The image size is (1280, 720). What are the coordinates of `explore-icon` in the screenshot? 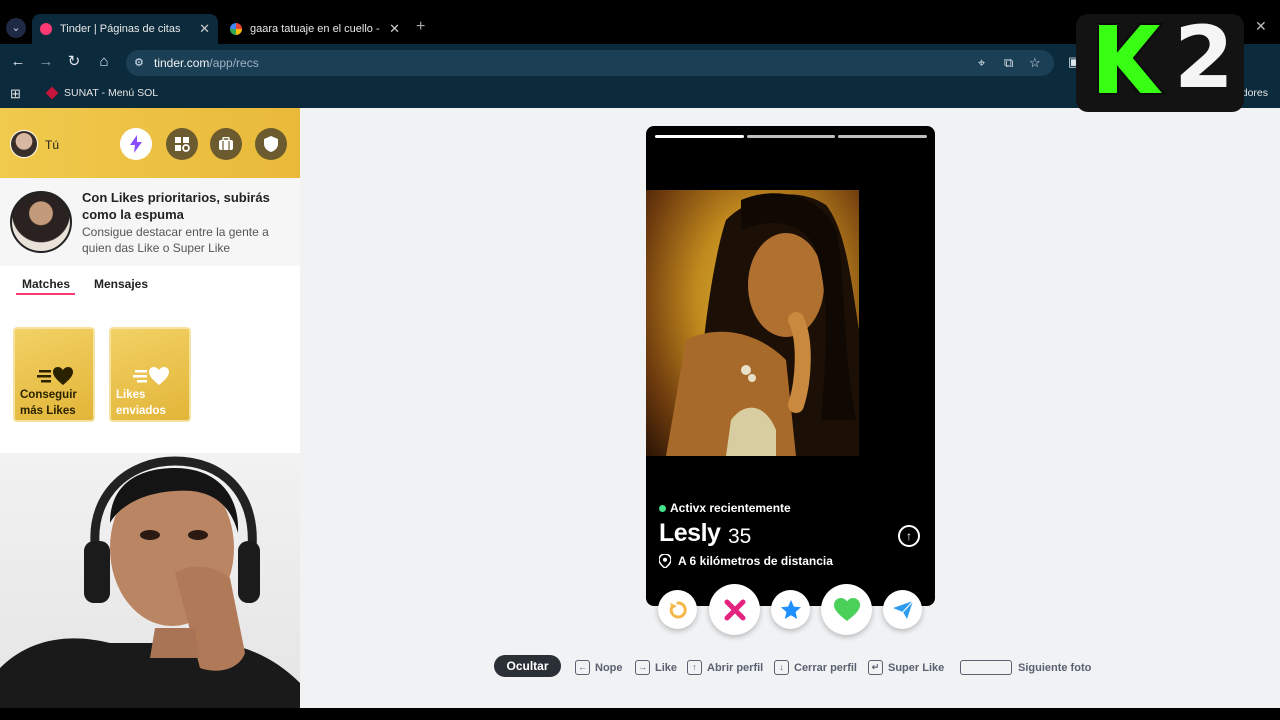 It's located at (182, 144).